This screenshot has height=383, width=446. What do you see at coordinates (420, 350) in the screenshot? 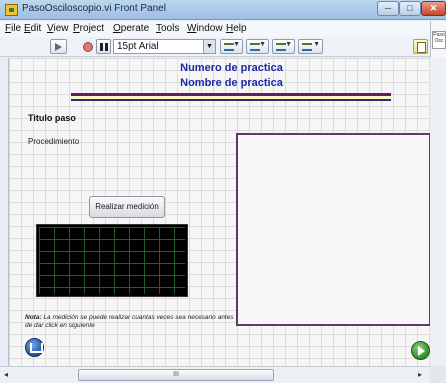
I see `next-arrow-icon` at bounding box center [420, 350].